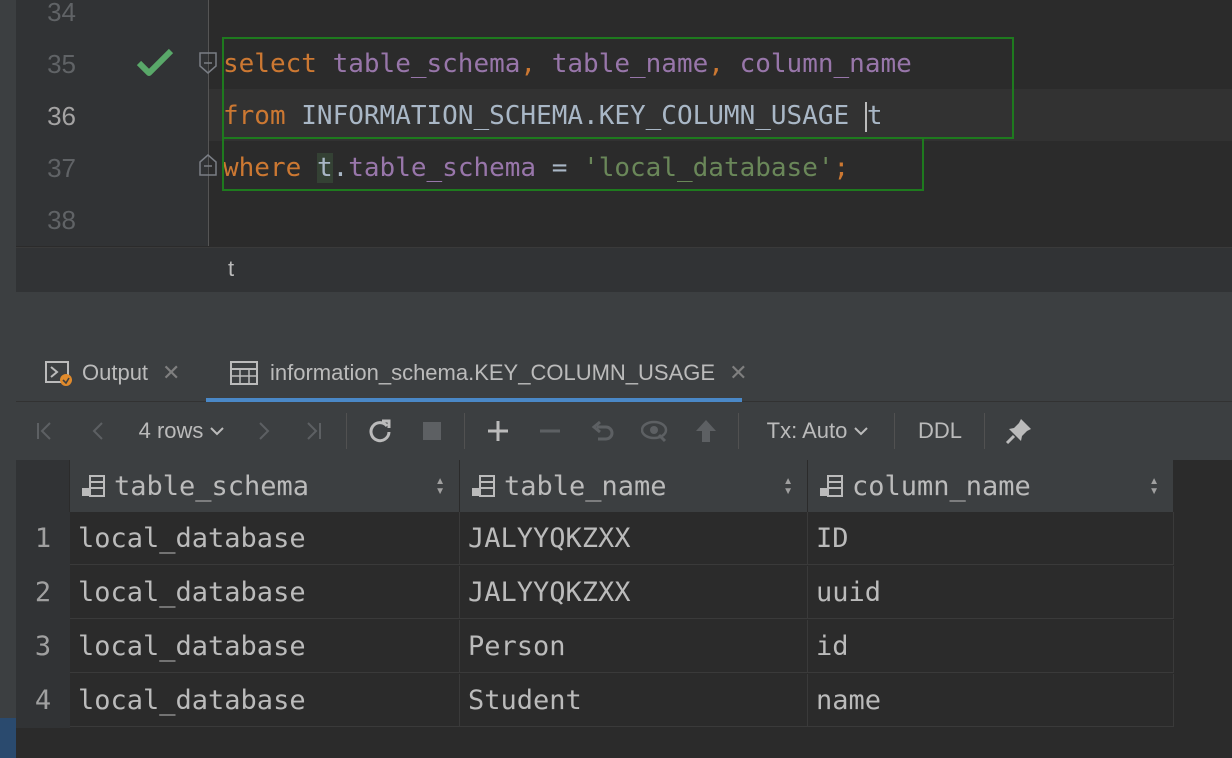  I want to click on active-tab-indicator, so click(474, 400).